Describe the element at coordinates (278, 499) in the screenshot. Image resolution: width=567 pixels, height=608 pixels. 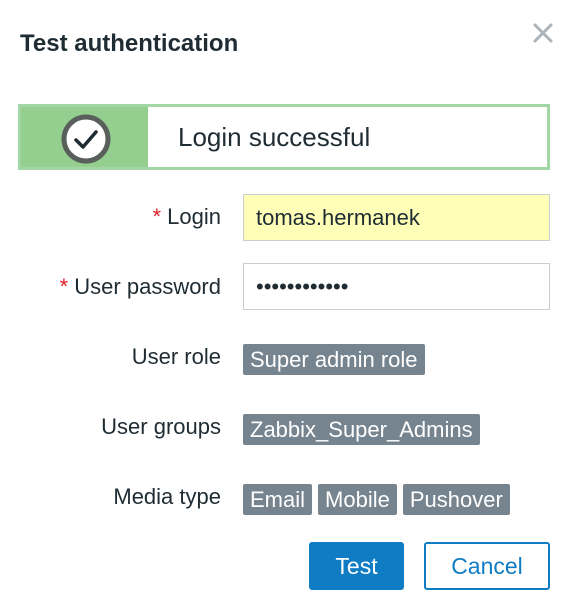
I see `media-type-tag: Email` at that location.